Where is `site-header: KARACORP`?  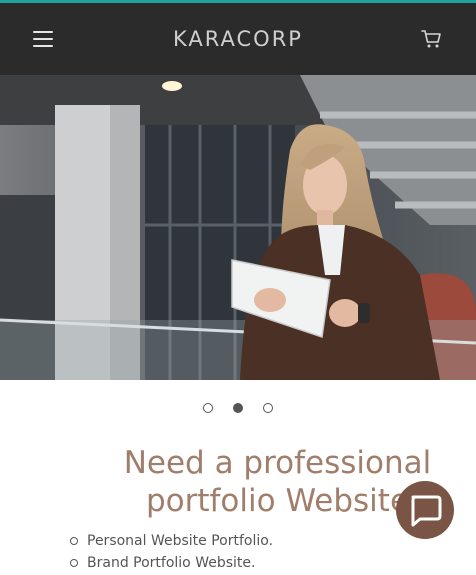
site-header: KARACORP is located at coordinates (238, 39).